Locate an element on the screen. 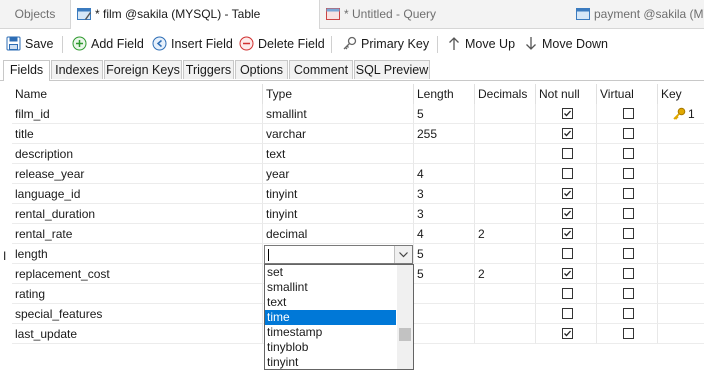 Image resolution: width=704 pixels, height=376 pixels. tab-comment: Comment is located at coordinates (321, 69).